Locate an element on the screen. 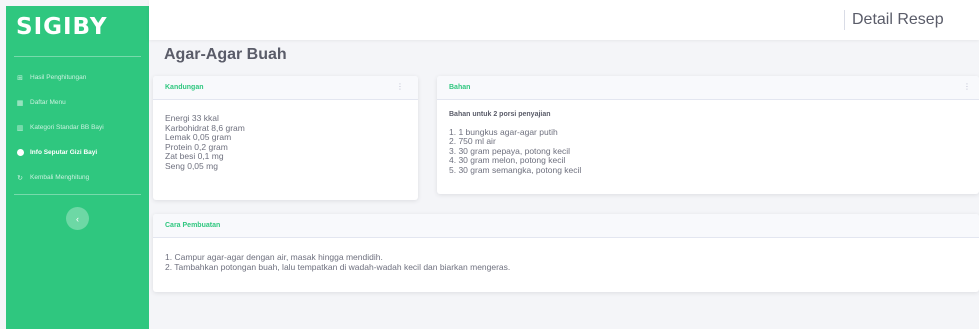 This screenshot has height=329, width=979. page-title: Agar-Agar Buah is located at coordinates (225, 54).